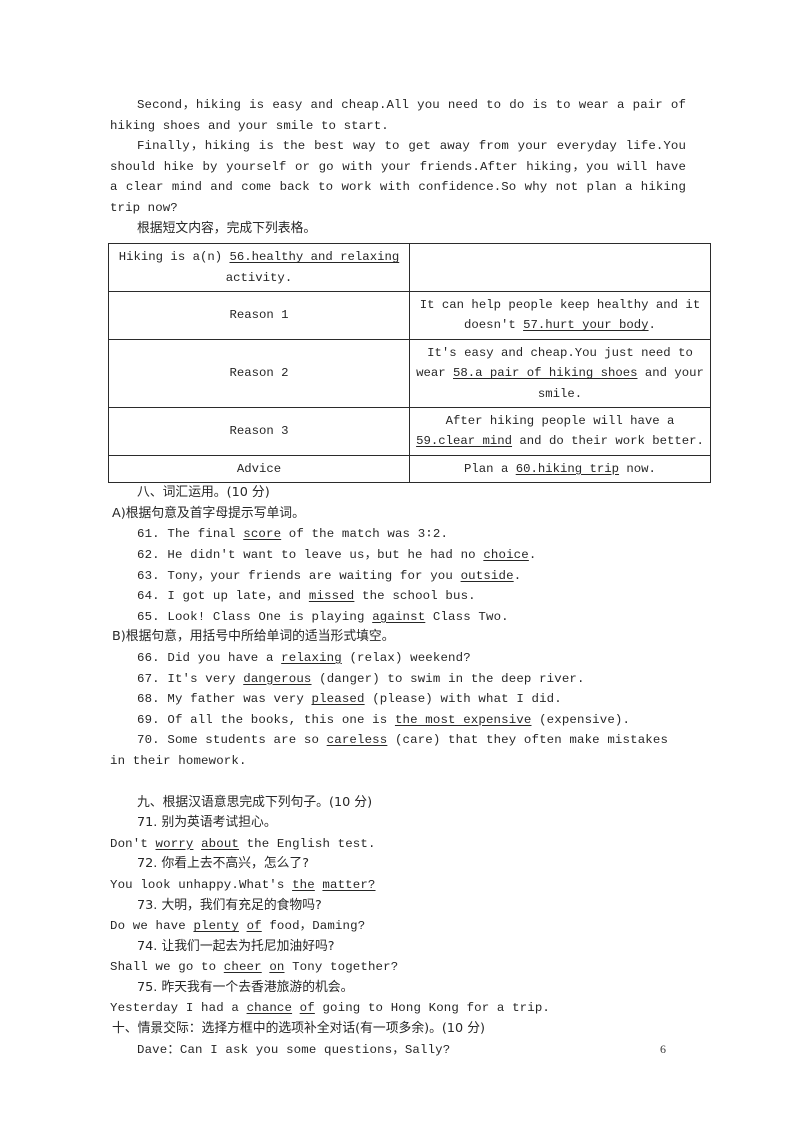  What do you see at coordinates (310, 575) in the screenshot?
I see `question-63-before: Tony，your friends are waiting for you` at bounding box center [310, 575].